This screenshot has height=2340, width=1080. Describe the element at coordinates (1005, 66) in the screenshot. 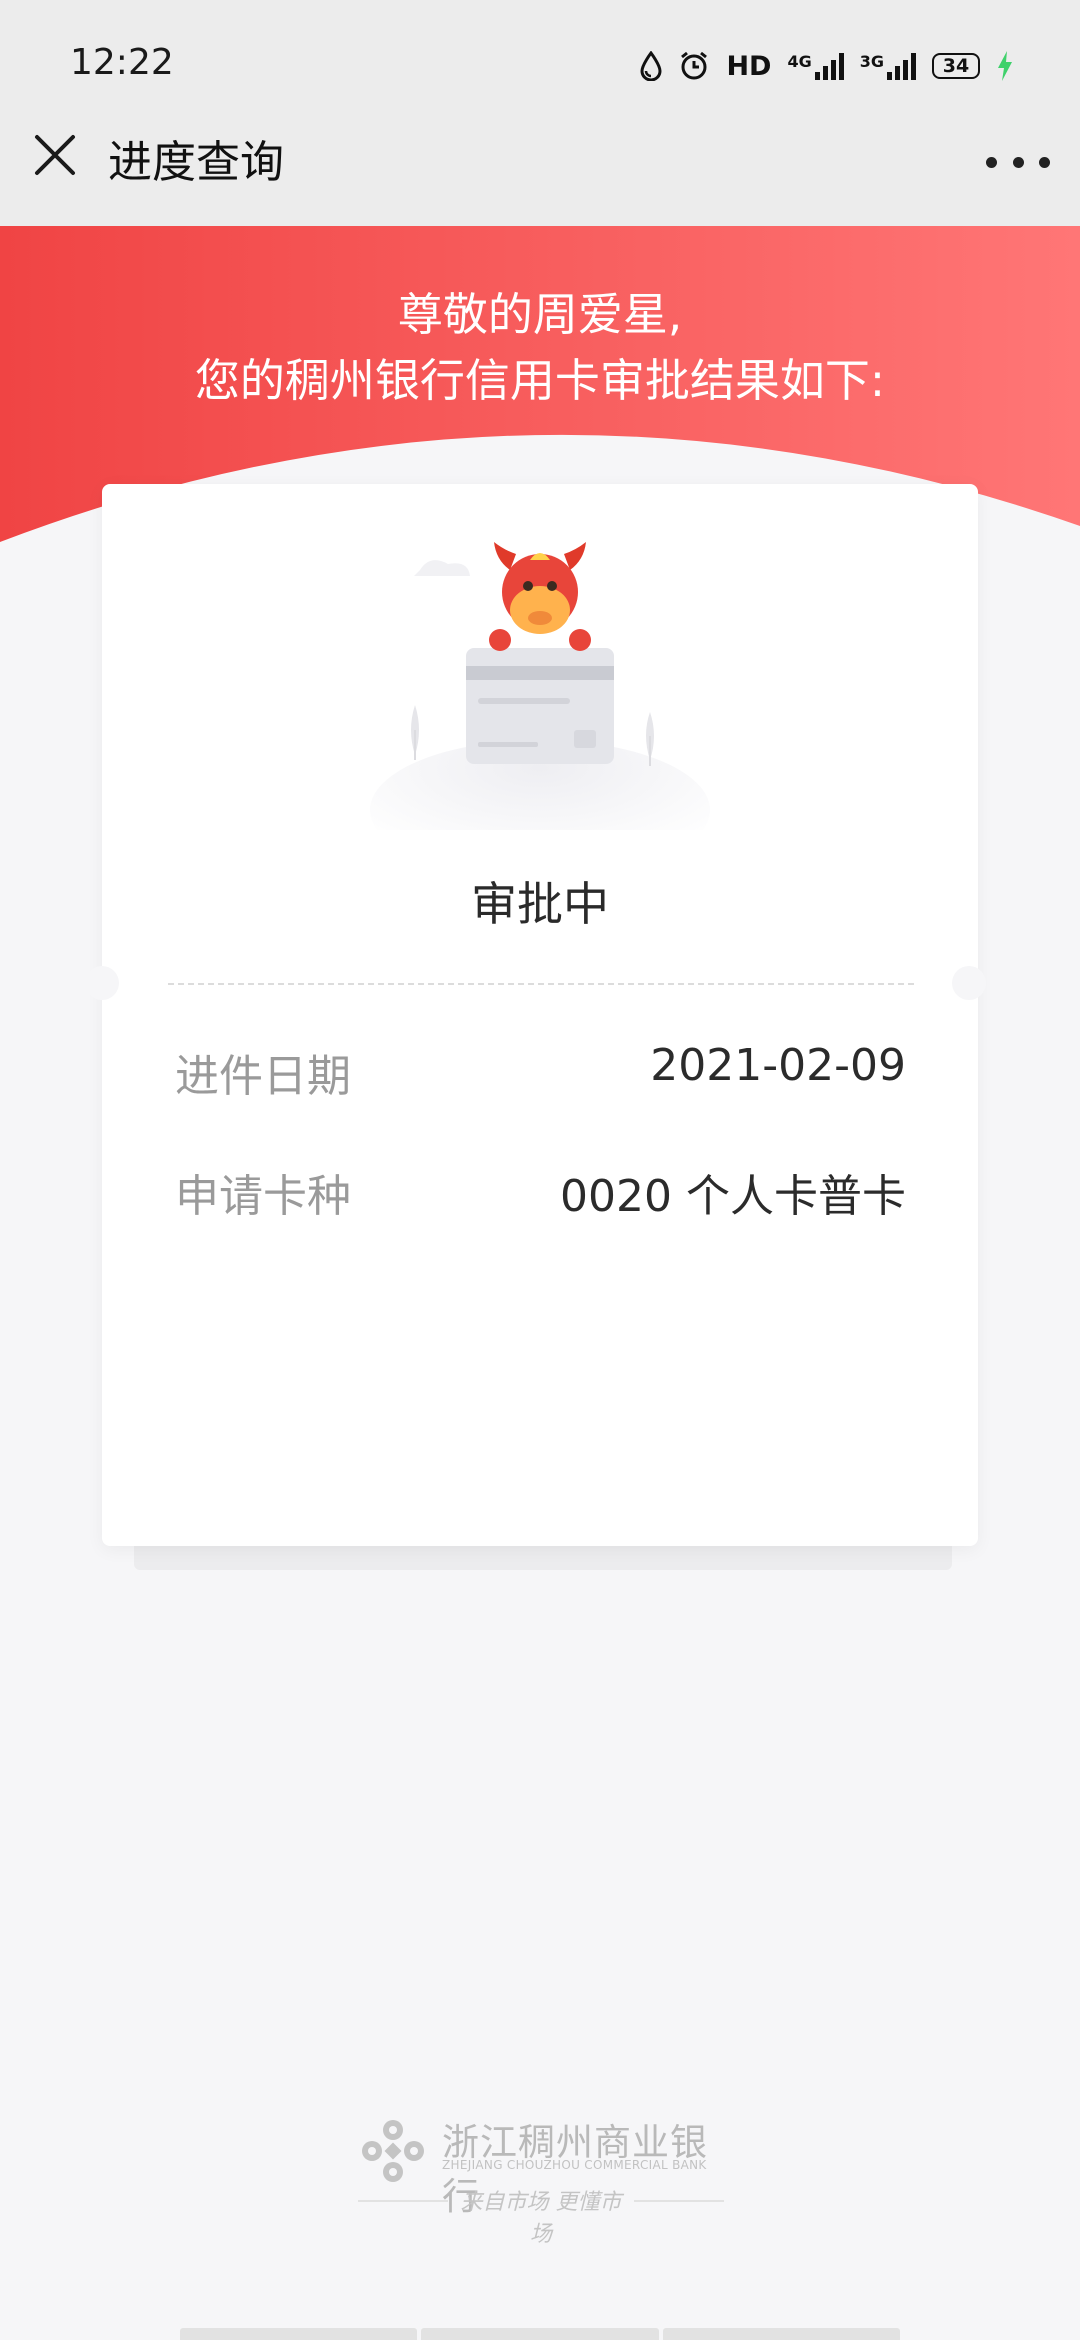

I see `charging-icon` at that location.